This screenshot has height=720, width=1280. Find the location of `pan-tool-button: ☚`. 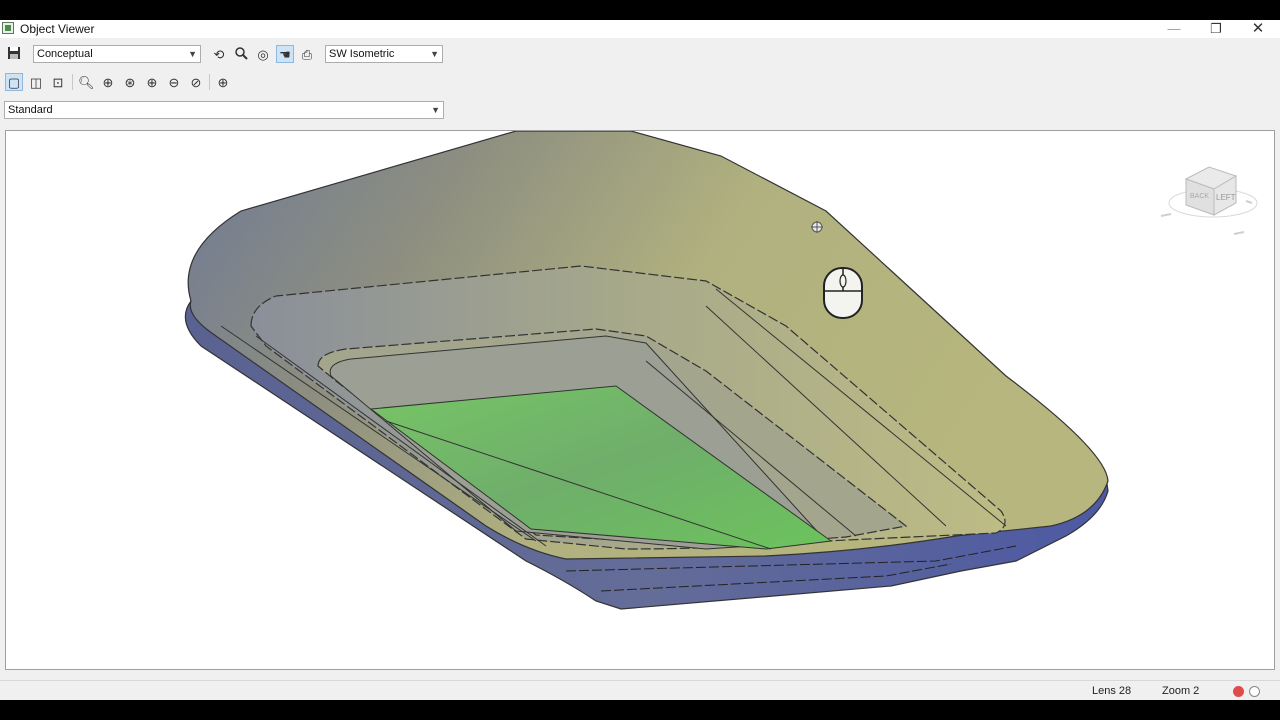

pan-tool-button: ☚ is located at coordinates (285, 54).